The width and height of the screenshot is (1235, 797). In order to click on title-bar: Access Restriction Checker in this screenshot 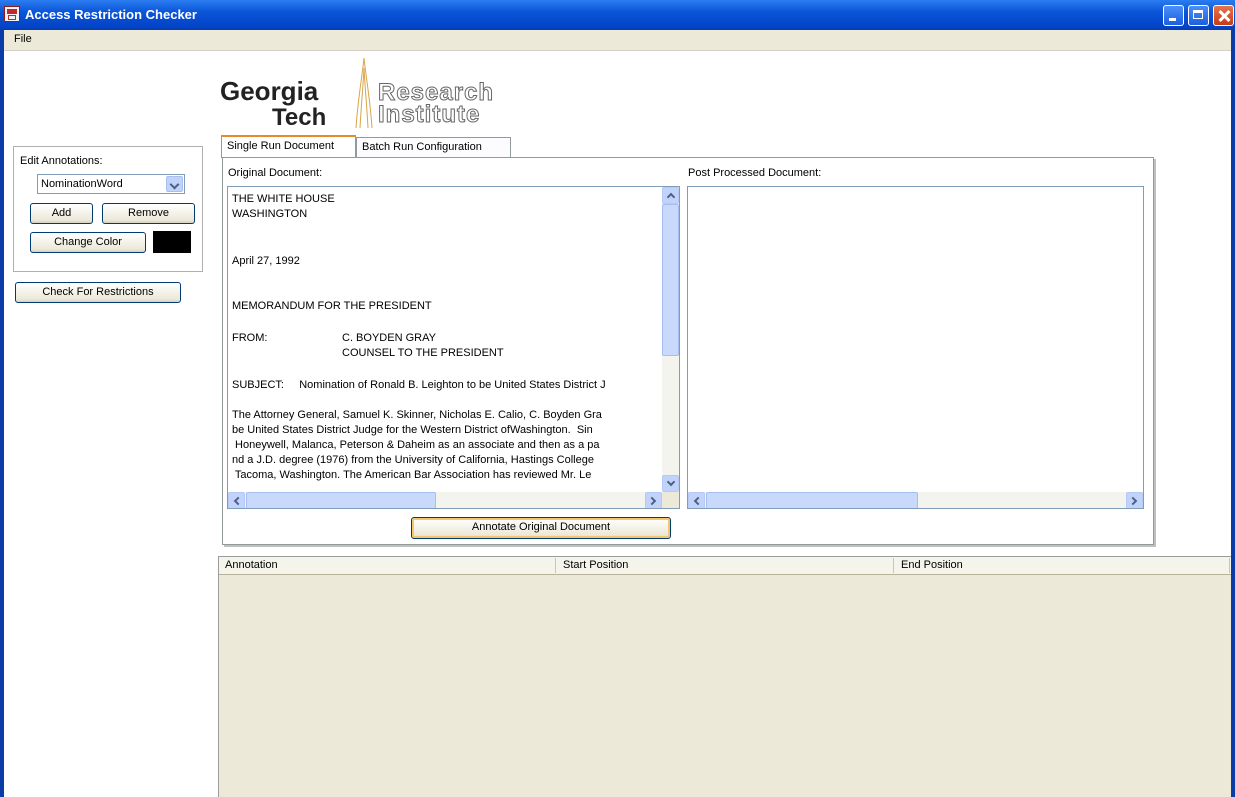, I will do `click(617, 15)`.